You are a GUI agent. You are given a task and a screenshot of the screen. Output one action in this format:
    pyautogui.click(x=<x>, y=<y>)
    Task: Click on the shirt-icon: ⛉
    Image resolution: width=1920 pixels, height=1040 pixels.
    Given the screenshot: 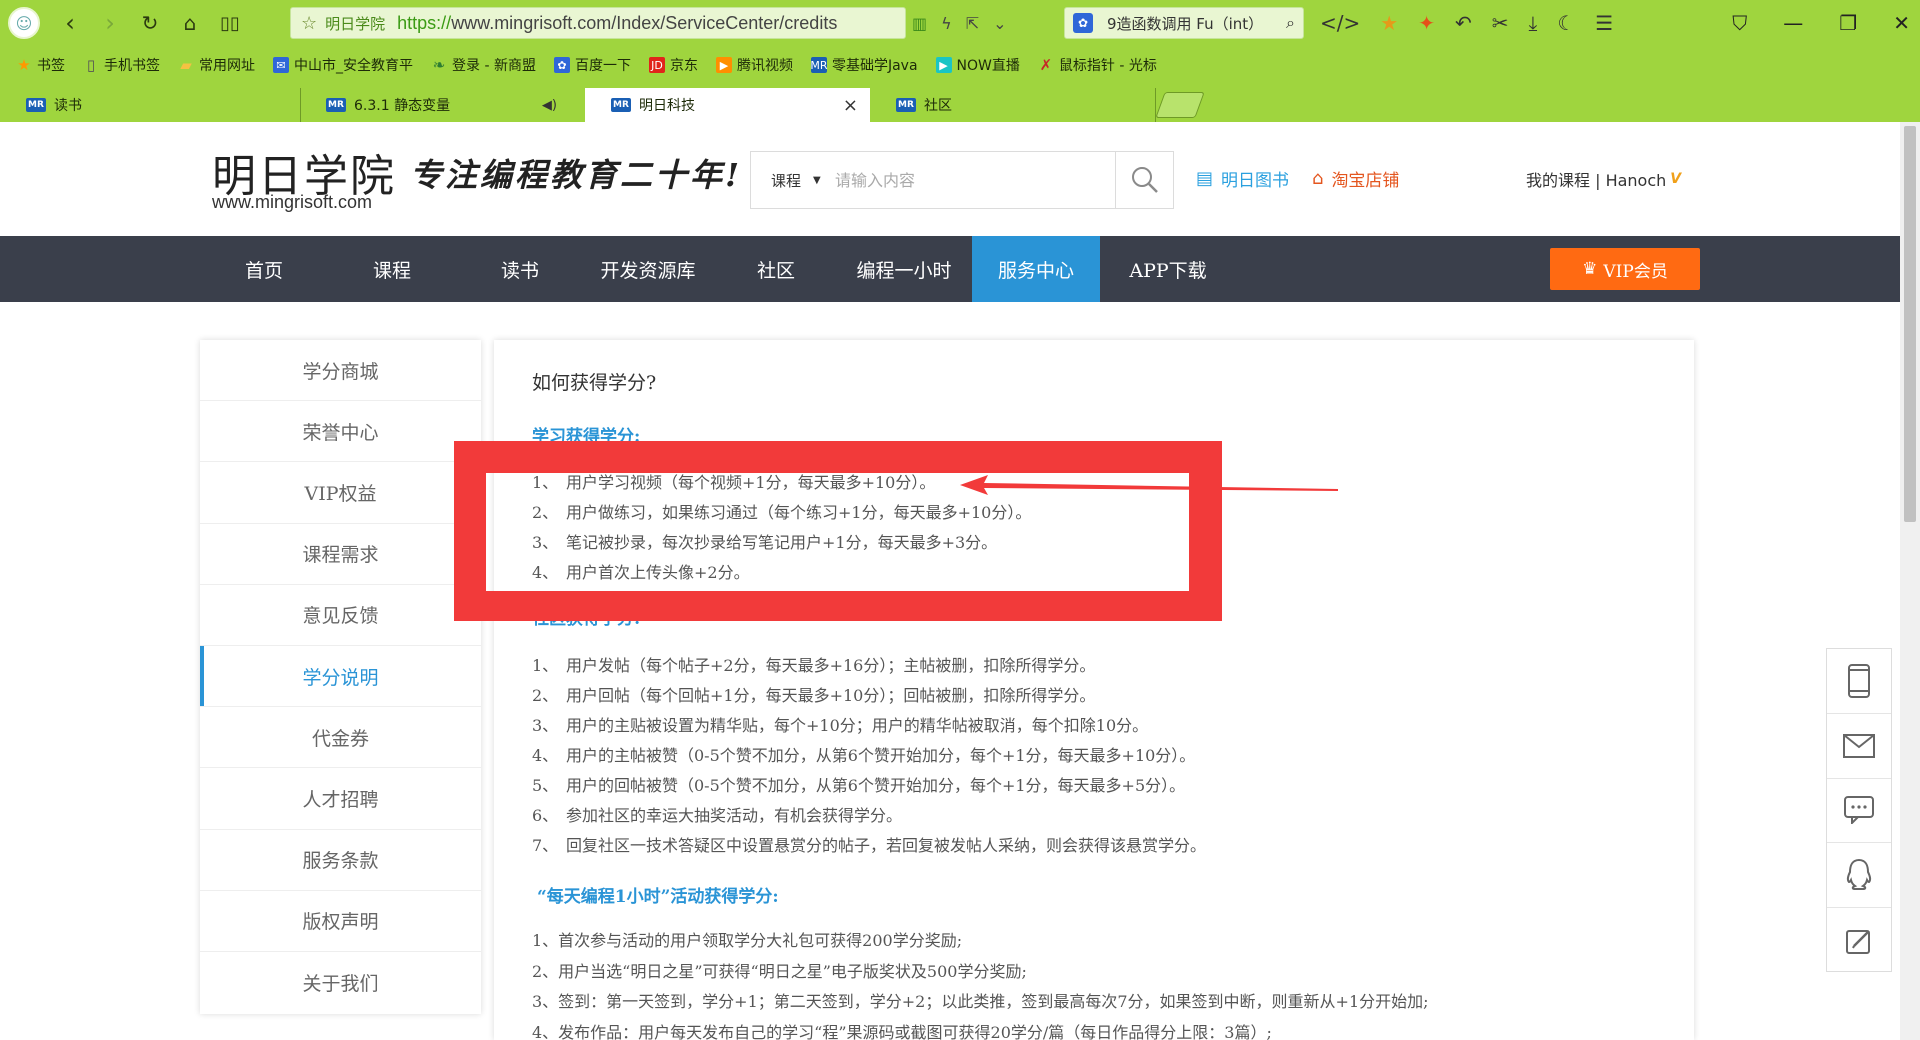 What is the action you would take?
    pyautogui.click(x=1739, y=23)
    